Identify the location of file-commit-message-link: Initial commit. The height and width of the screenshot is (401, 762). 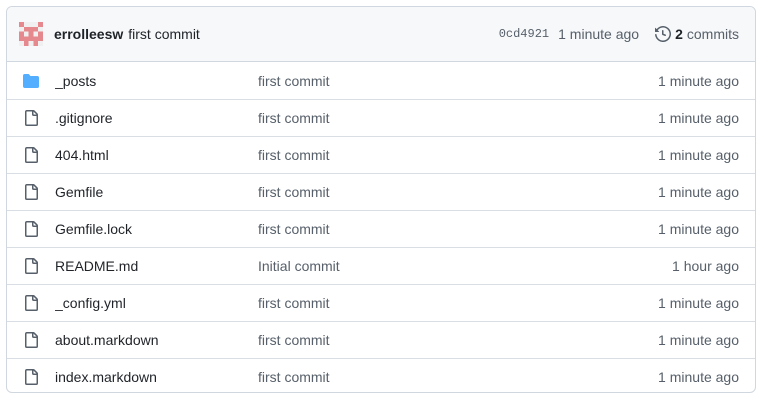
(465, 266).